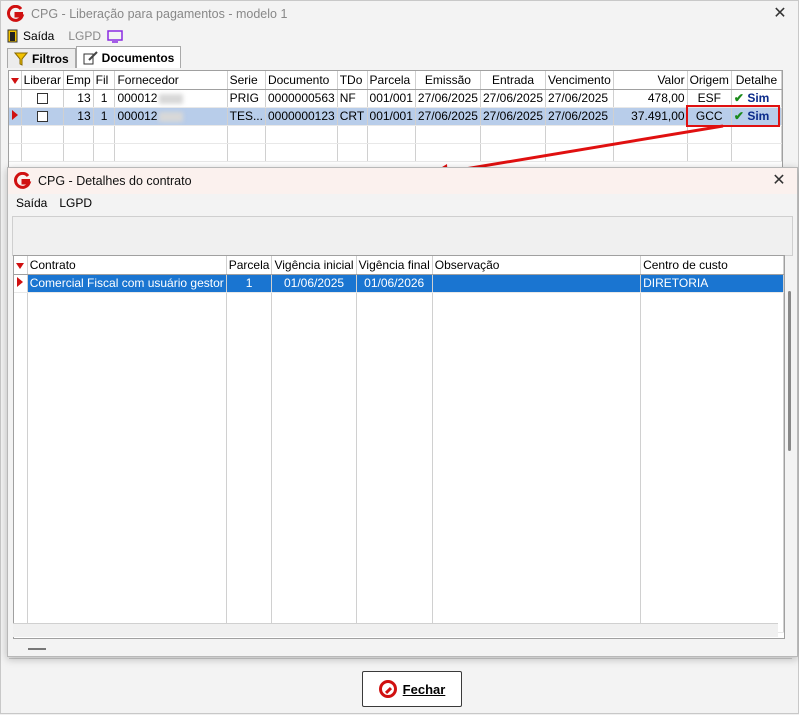  Describe the element at coordinates (37, 649) in the screenshot. I see `status-line` at that location.